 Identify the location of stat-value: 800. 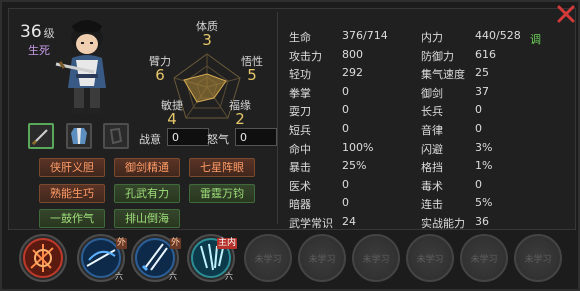
(352, 54).